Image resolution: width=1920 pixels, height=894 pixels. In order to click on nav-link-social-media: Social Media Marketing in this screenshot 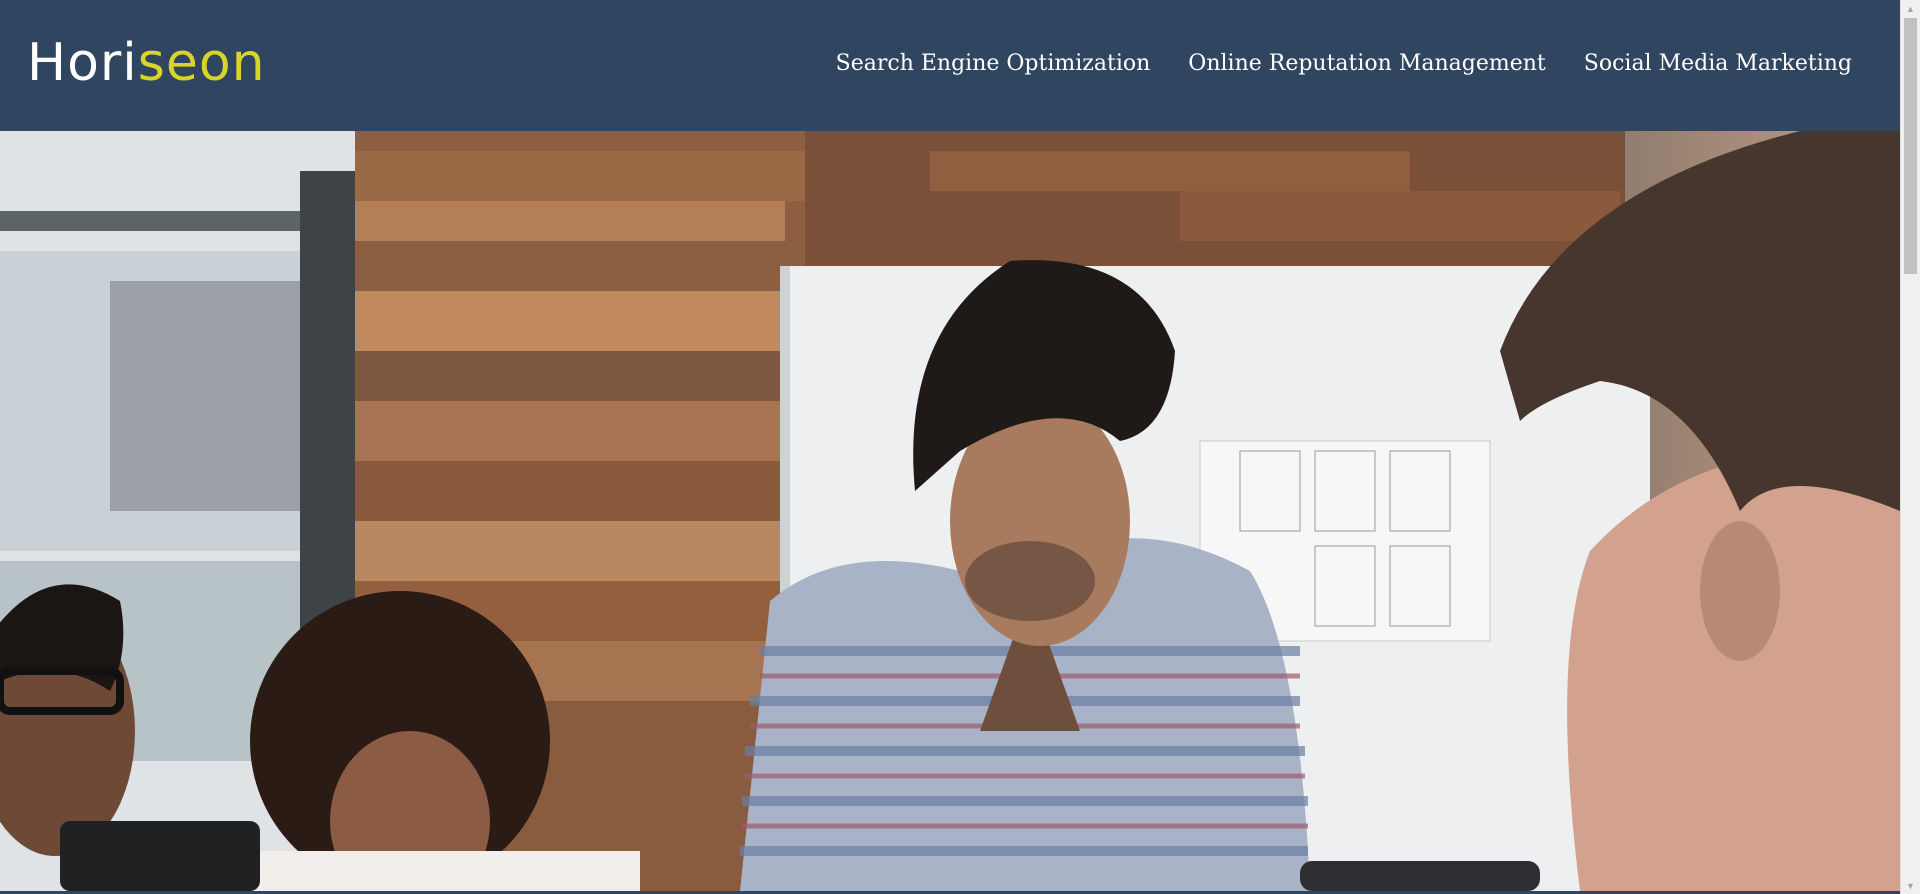, I will do `click(1718, 63)`.